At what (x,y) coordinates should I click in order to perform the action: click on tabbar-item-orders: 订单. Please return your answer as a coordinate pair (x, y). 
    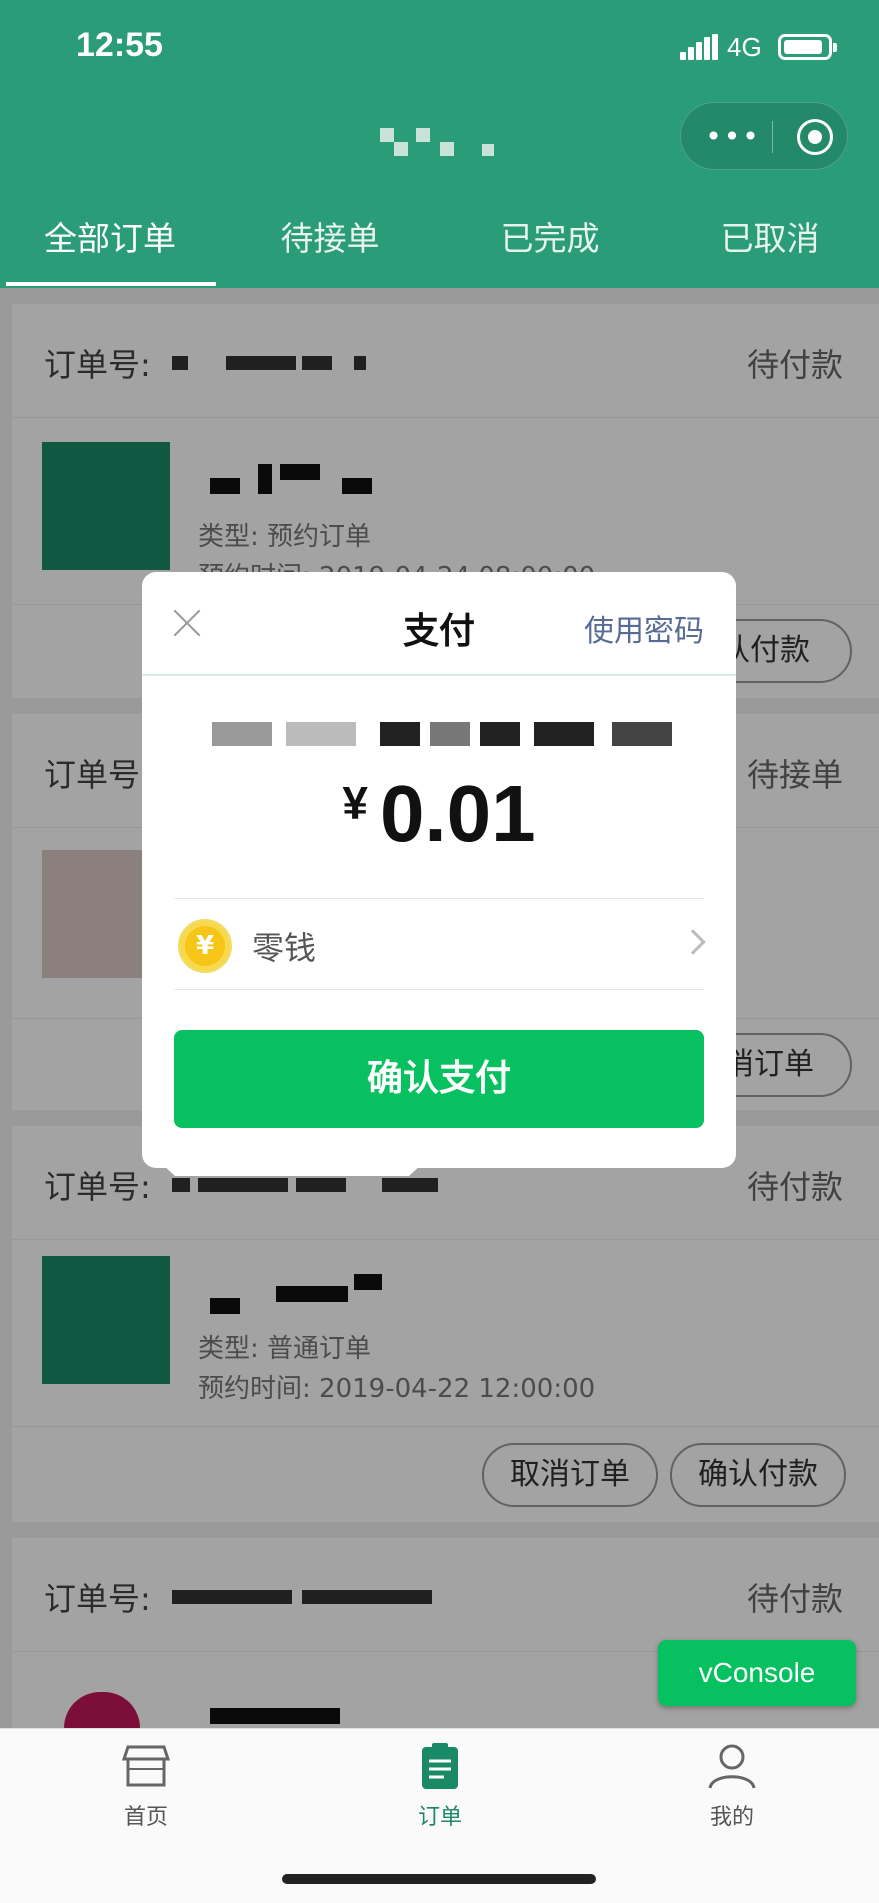
    Looking at the image, I should click on (440, 1787).